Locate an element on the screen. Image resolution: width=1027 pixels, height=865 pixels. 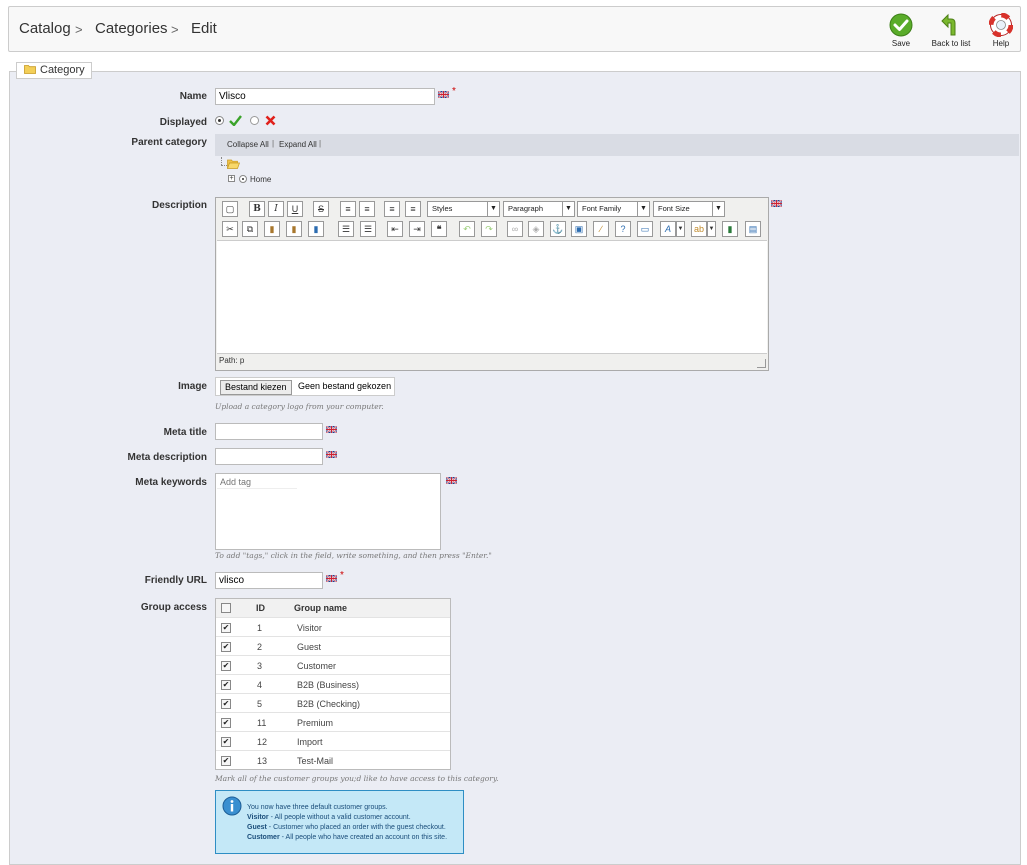
align-justify-icon: ≡ is located at coordinates (413, 209).